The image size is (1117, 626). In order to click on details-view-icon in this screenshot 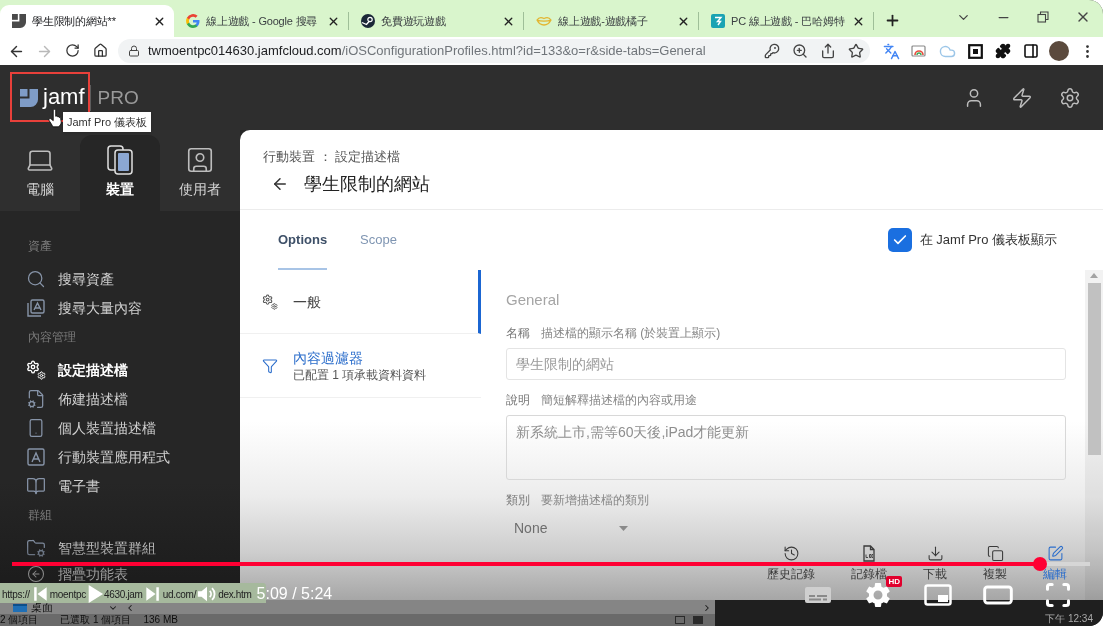, I will do `click(680, 620)`.